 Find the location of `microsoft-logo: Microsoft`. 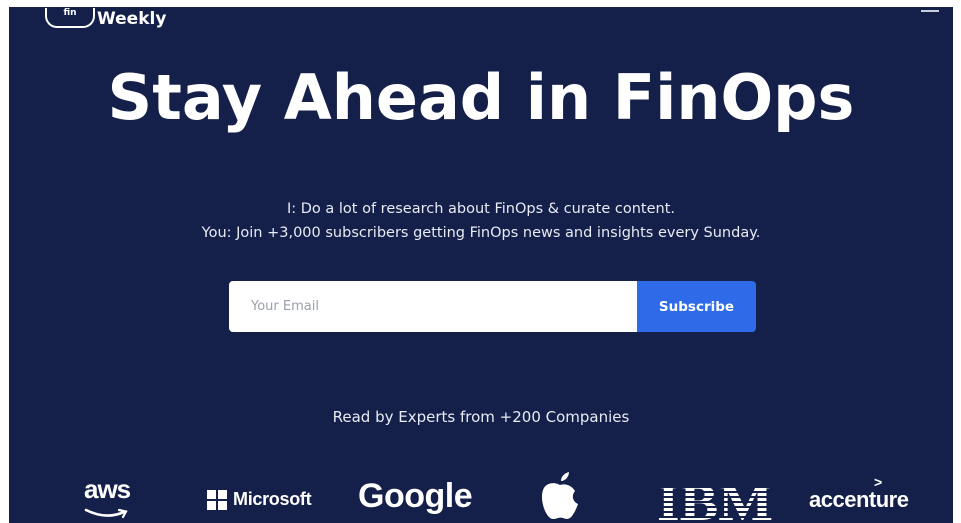

microsoft-logo: Microsoft is located at coordinates (259, 499).